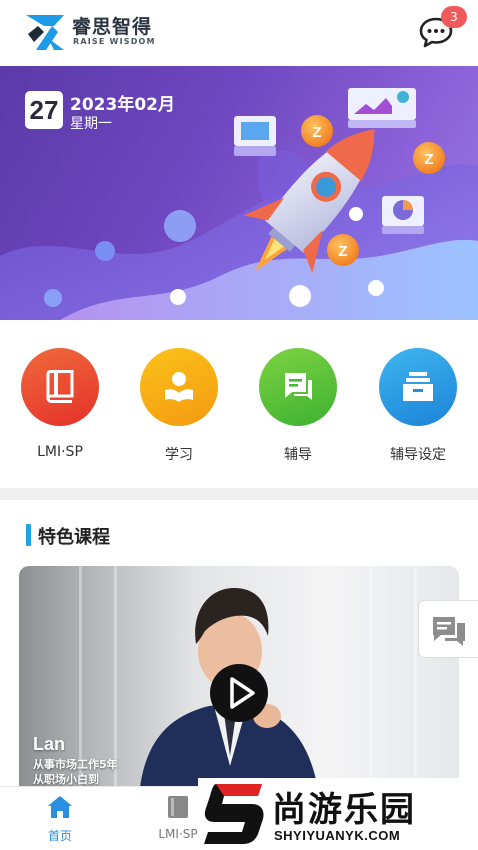  I want to click on section-divider, so click(239, 494).